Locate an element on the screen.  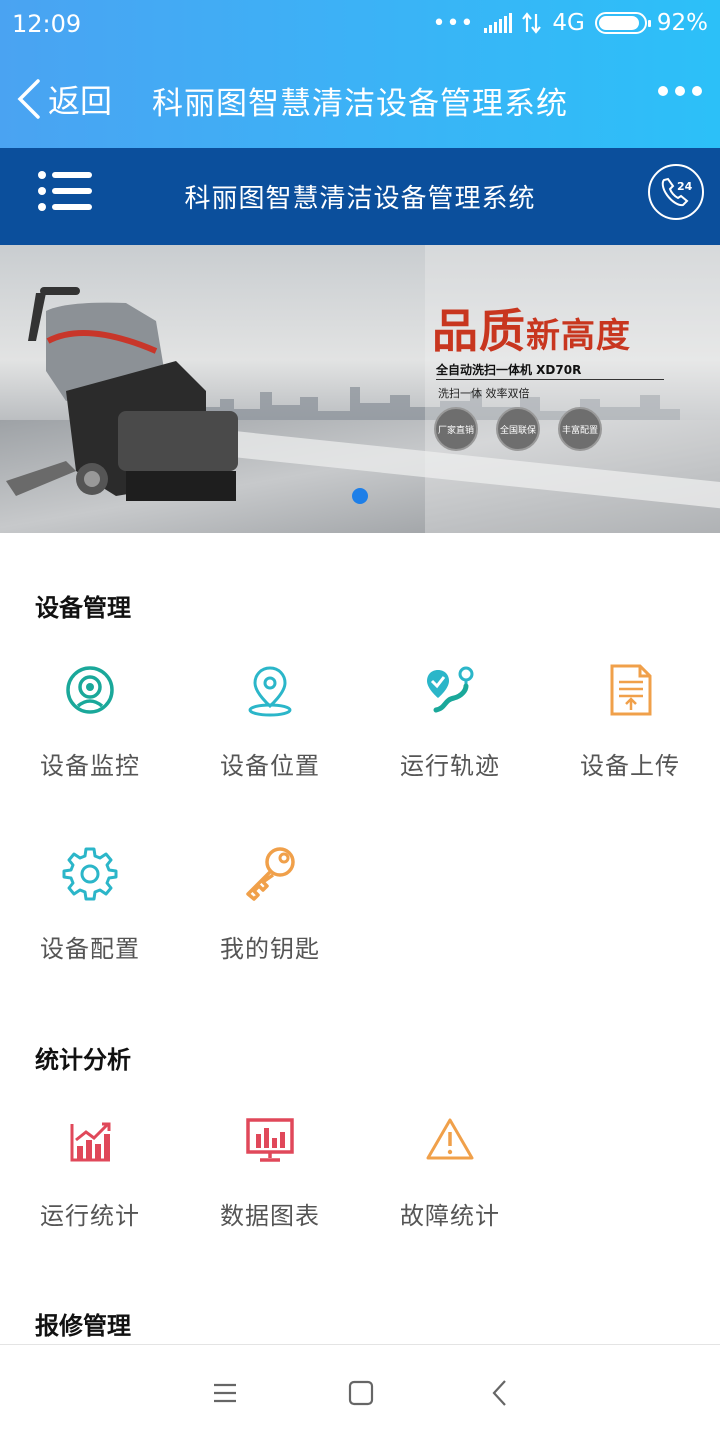
key-icon is located at coordinates (270, 874).